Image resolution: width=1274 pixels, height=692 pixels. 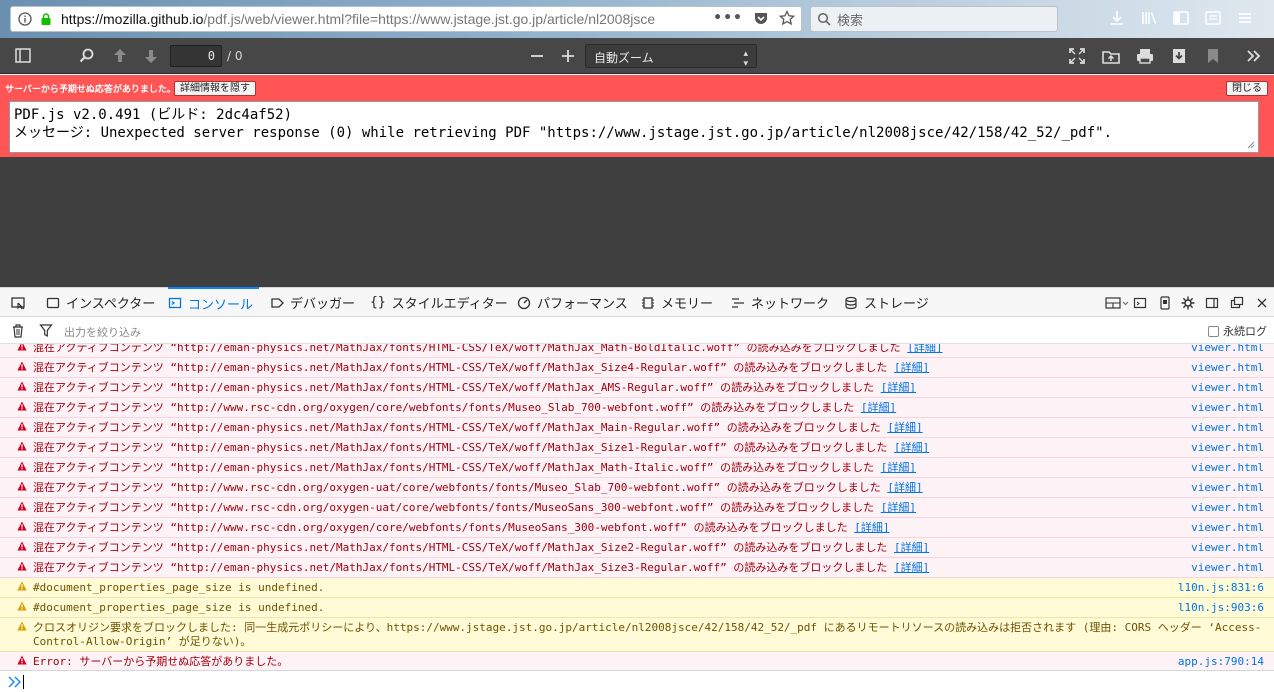 What do you see at coordinates (677, 302) in the screenshot?
I see `tab-memory: メモリー` at bounding box center [677, 302].